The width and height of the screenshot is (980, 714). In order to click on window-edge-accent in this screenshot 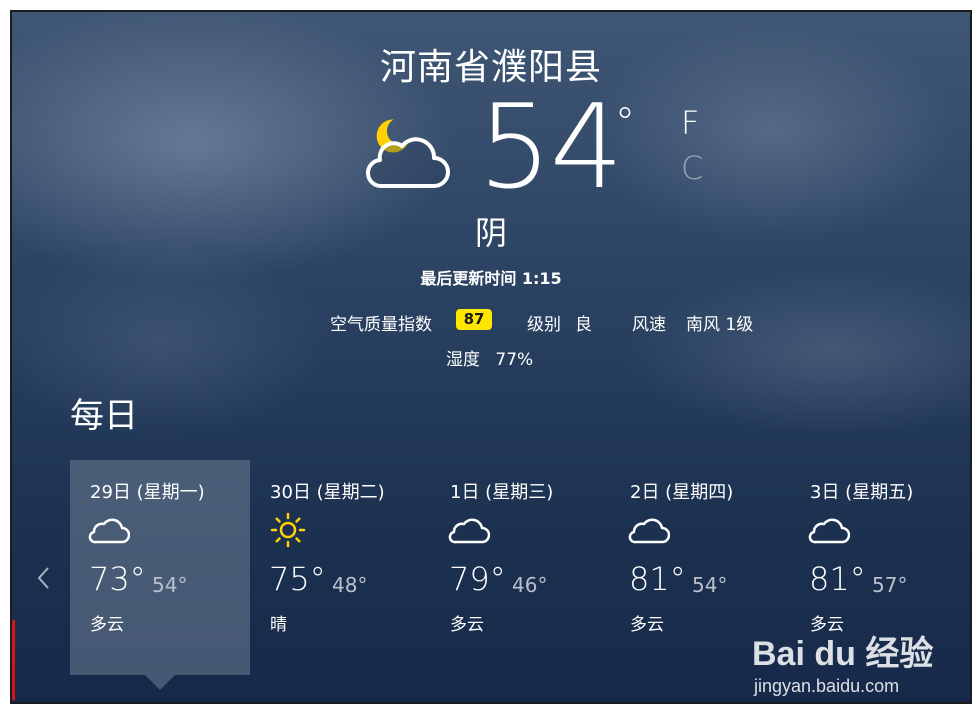, I will do `click(13, 660)`.